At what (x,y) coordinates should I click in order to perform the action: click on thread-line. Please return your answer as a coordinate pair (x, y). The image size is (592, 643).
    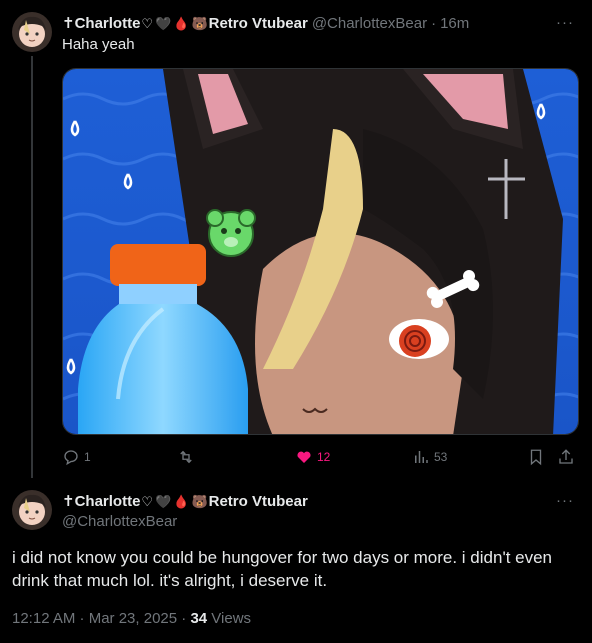
    Looking at the image, I should click on (32, 267).